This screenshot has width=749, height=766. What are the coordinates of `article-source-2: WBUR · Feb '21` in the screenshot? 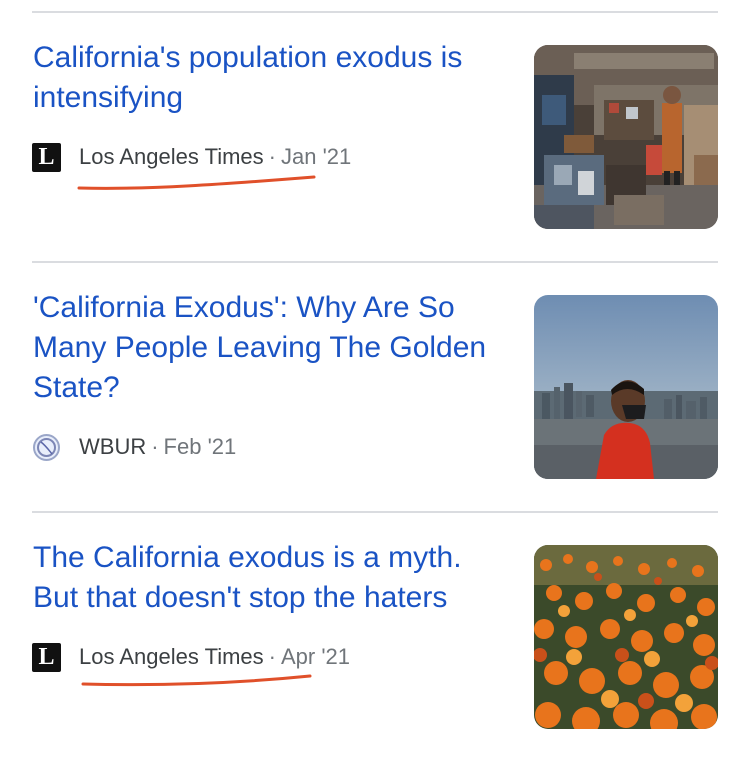 It's located at (134, 447).